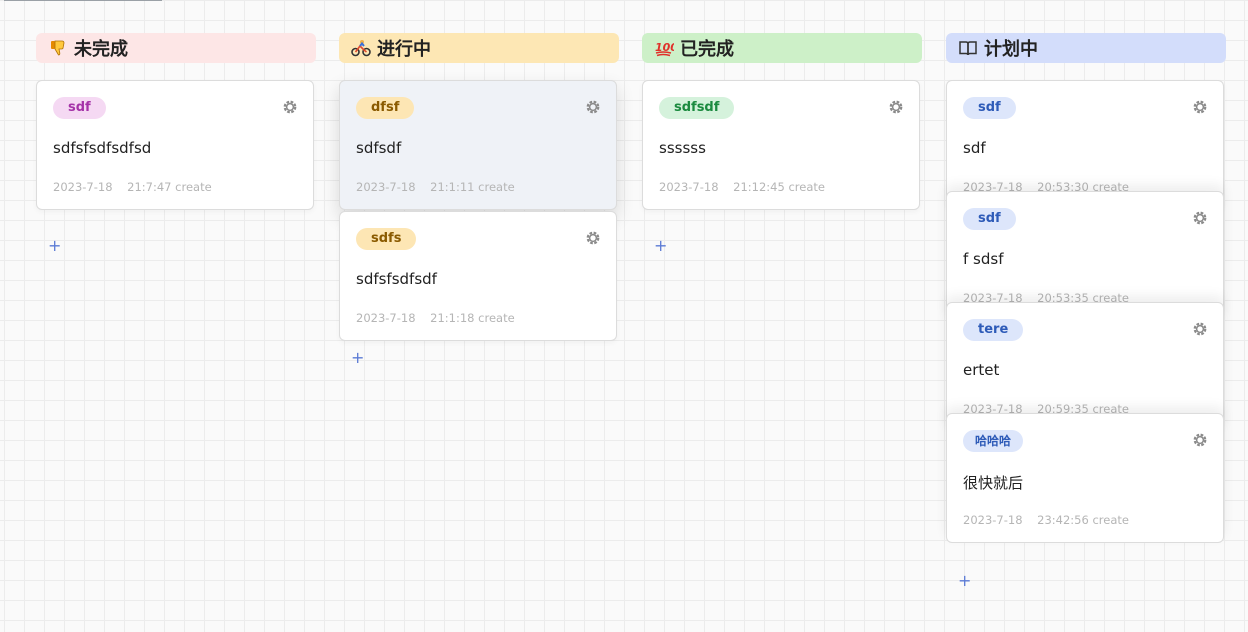  What do you see at coordinates (981, 370) in the screenshot?
I see `card-text: ertet` at bounding box center [981, 370].